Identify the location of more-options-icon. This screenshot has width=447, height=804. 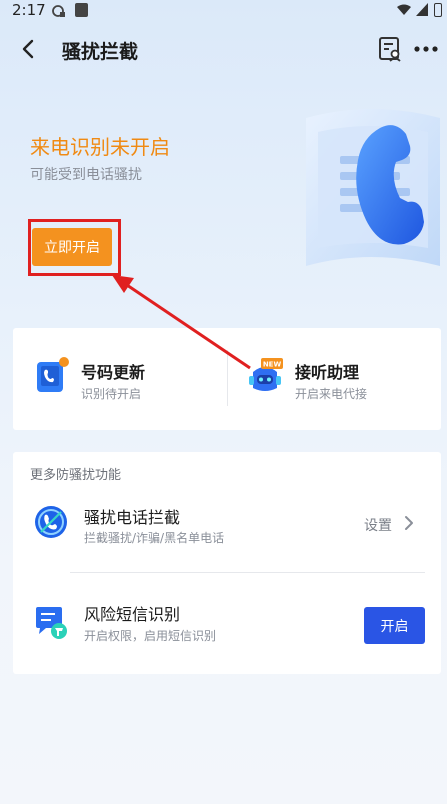
(426, 49).